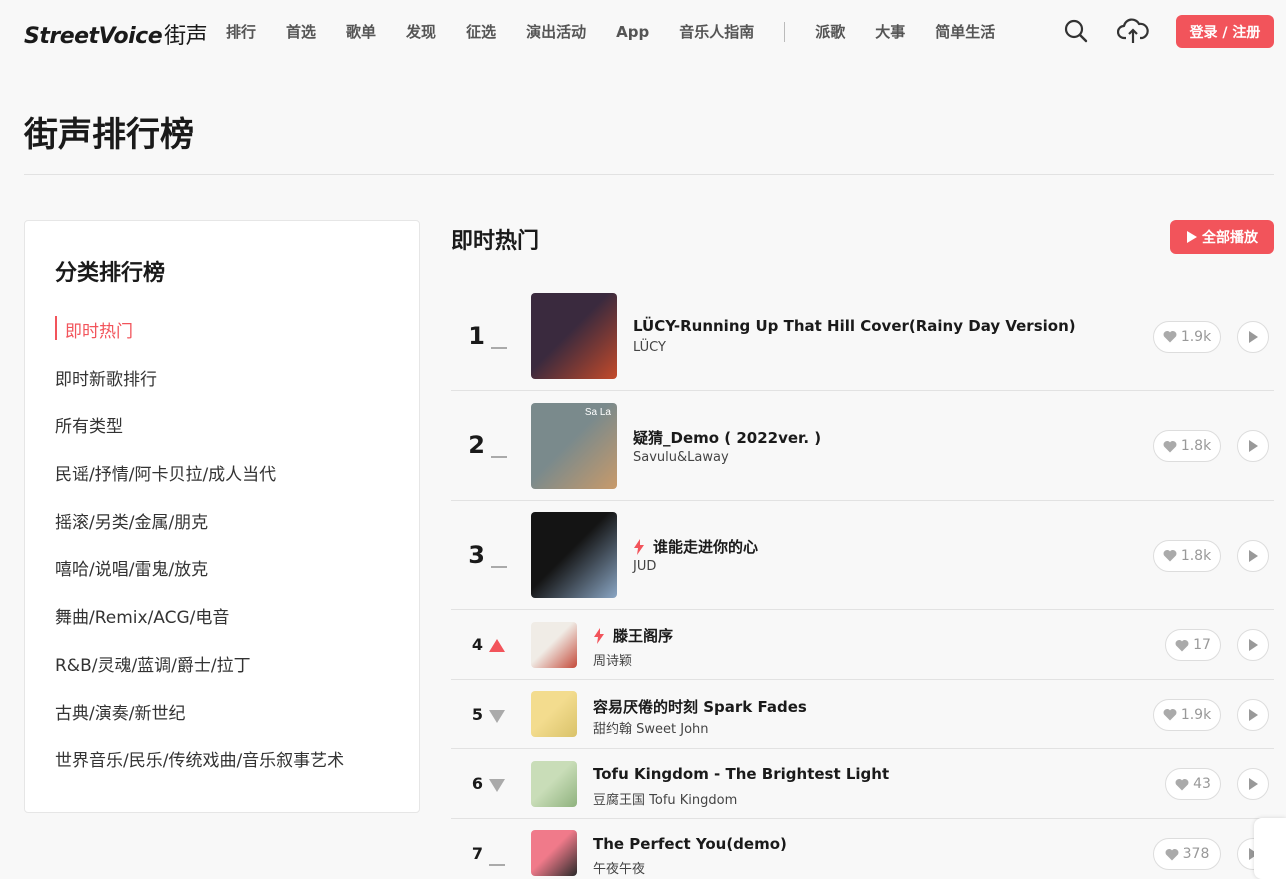 Image resolution: width=1286 pixels, height=879 pixels. Describe the element at coordinates (1076, 31) in the screenshot. I see `search-icon` at that location.